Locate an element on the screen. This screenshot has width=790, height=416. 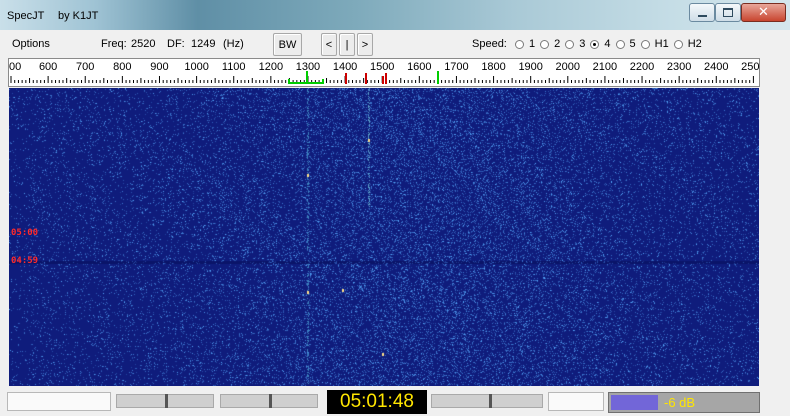
speed-radio-1: 1 is located at coordinates (525, 44).